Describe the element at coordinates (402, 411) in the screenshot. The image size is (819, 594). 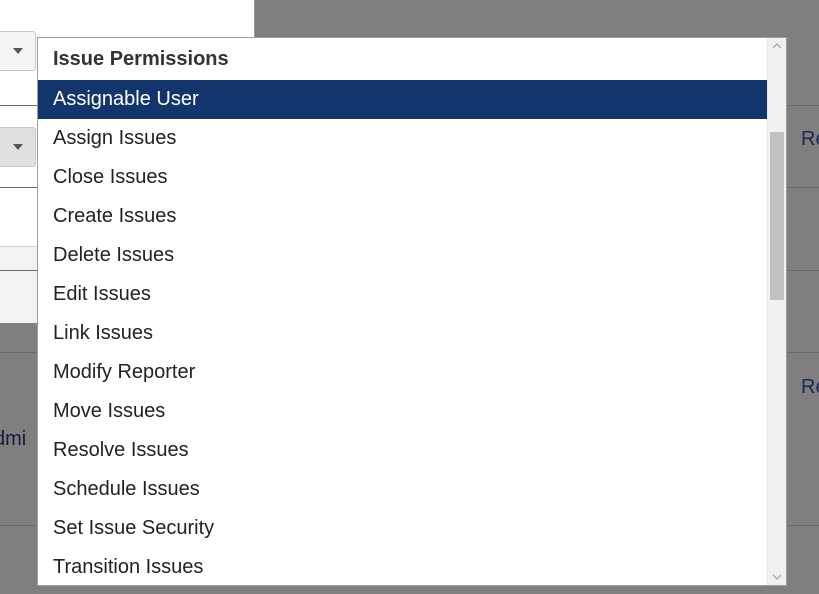
I see `option-move-issues: Move Issues` at that location.